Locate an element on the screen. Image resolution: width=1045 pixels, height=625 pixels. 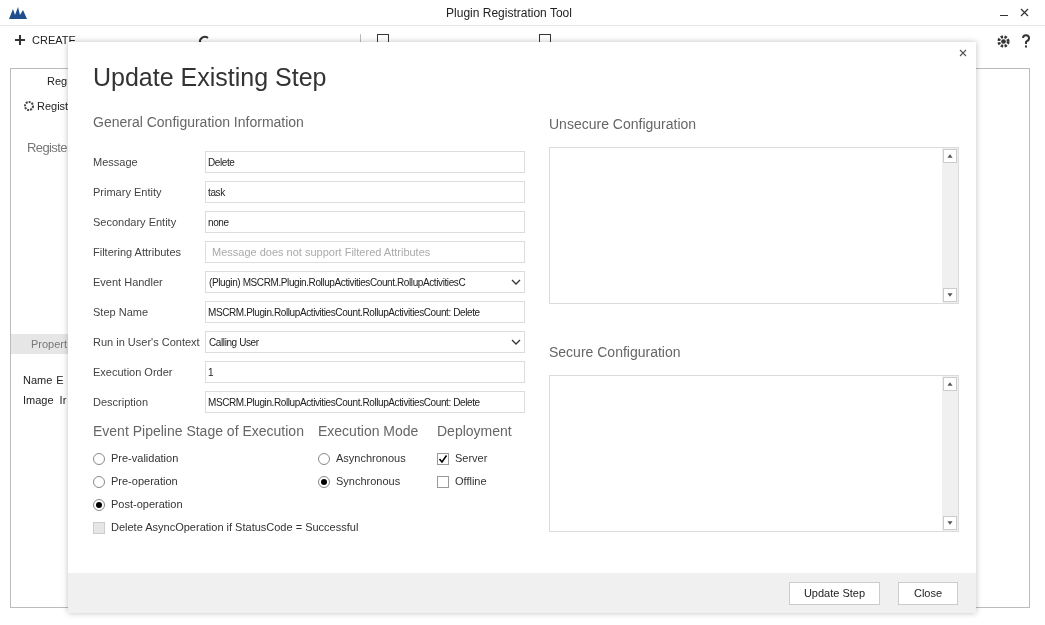
column-header: E is located at coordinates (60, 380).